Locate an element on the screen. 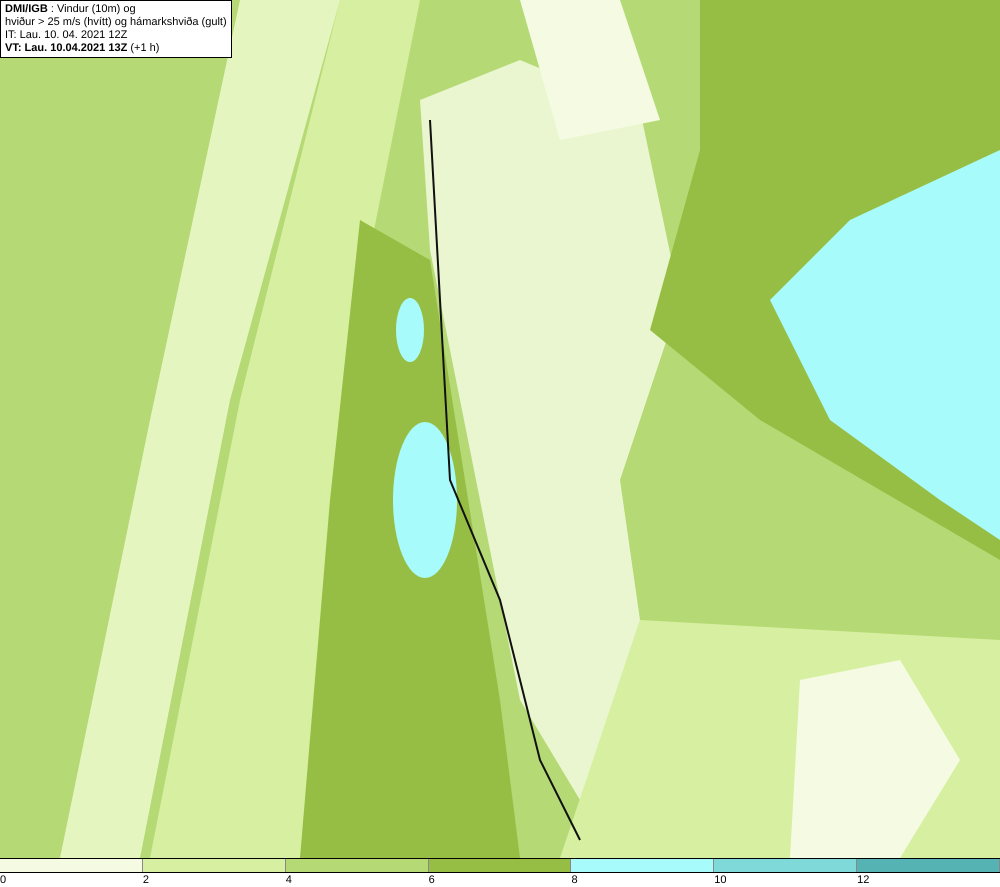  scale-label: 10 is located at coordinates (720, 880).